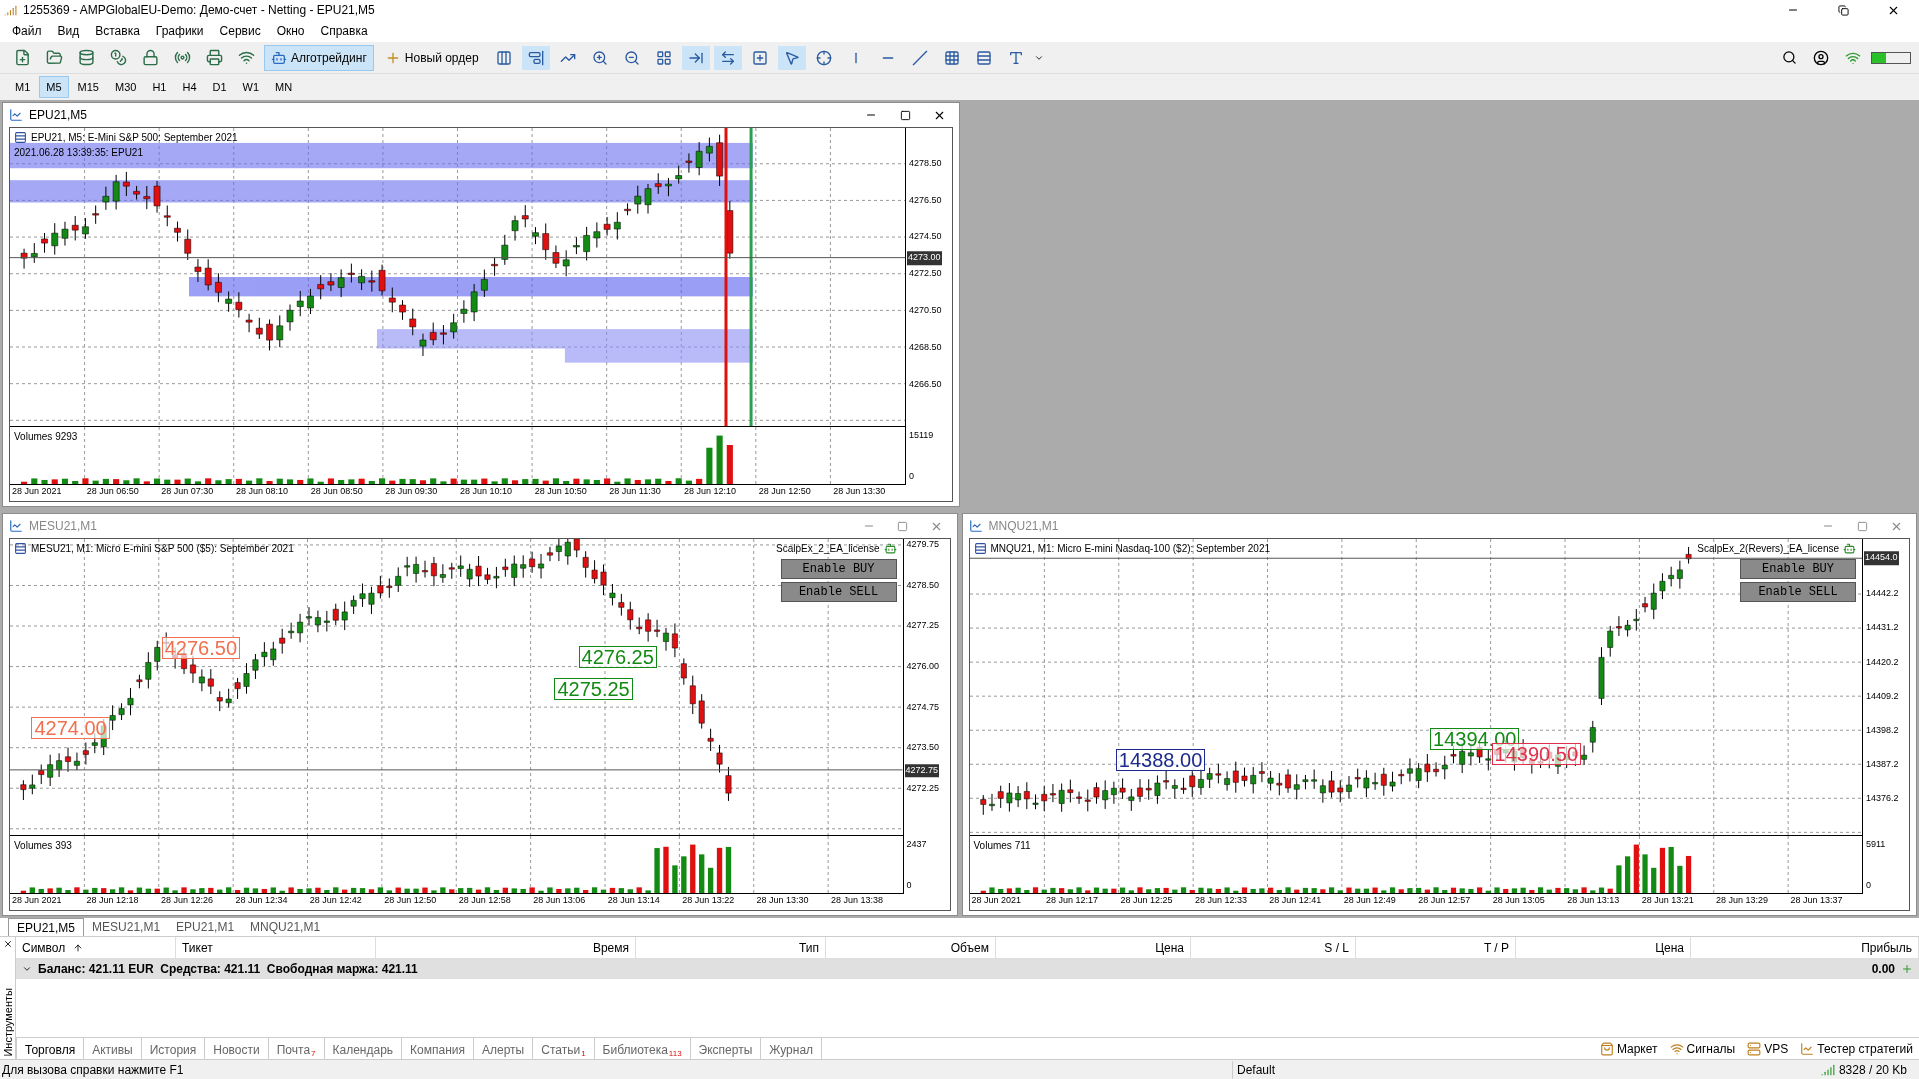  I want to click on timeframe-button: H4, so click(189, 87).